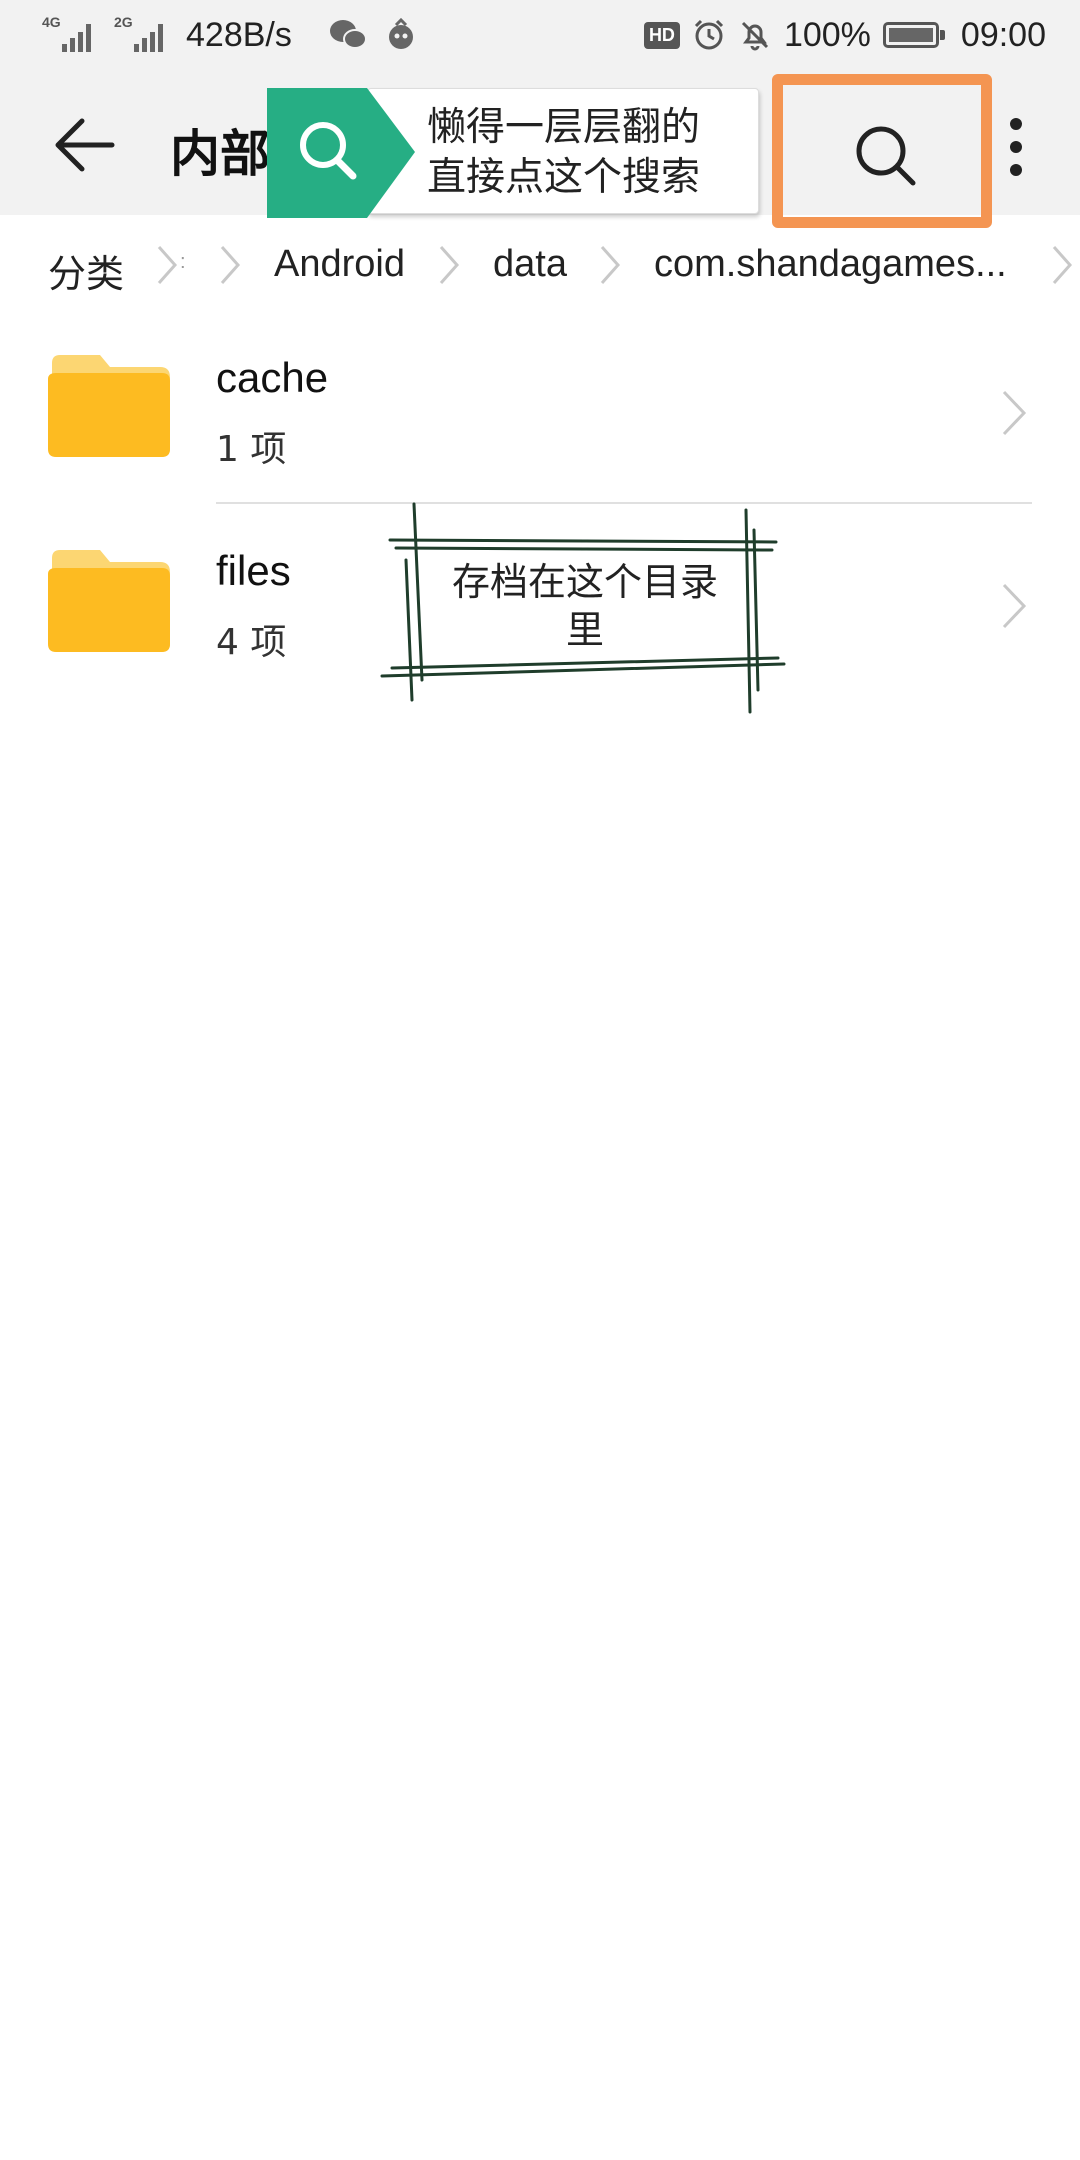 This screenshot has height=2160, width=1080. I want to click on battery-percent: 100%, so click(827, 34).